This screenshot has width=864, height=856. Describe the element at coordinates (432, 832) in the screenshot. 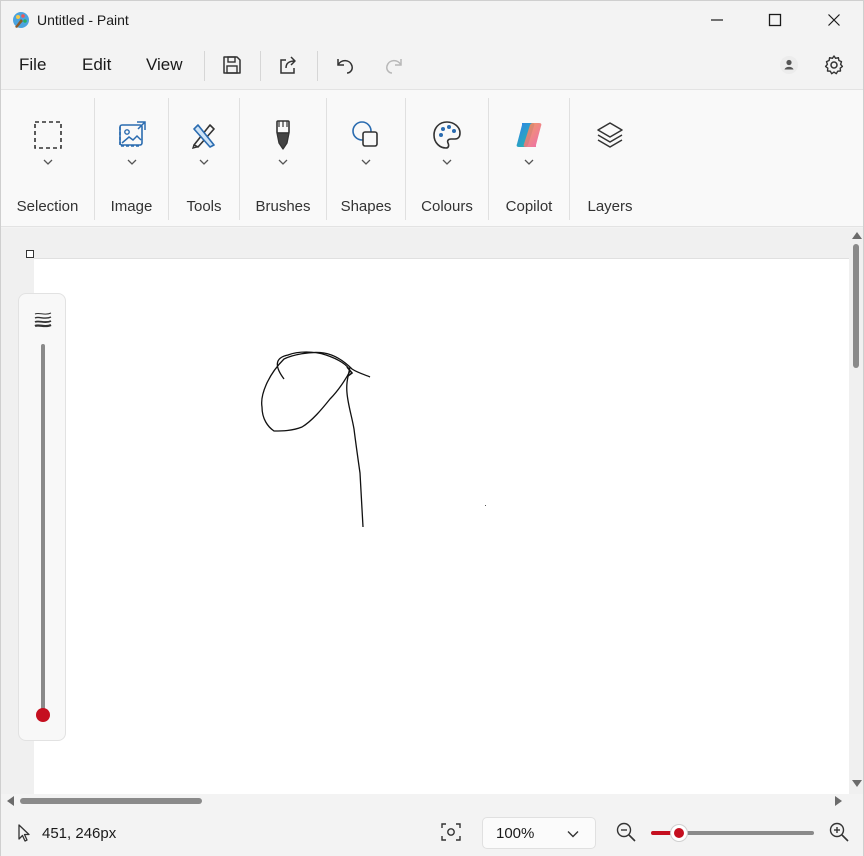

I see `status-bar: 451, 246px 100%` at that location.